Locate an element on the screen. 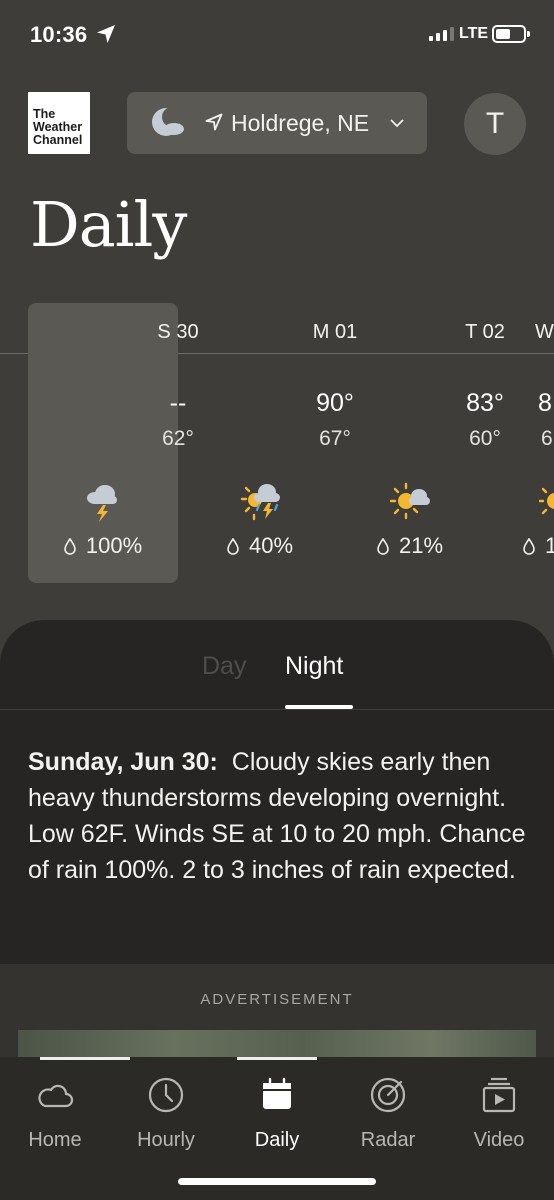 The width and height of the screenshot is (554, 1200). precip-value: 1 is located at coordinates (549, 545).